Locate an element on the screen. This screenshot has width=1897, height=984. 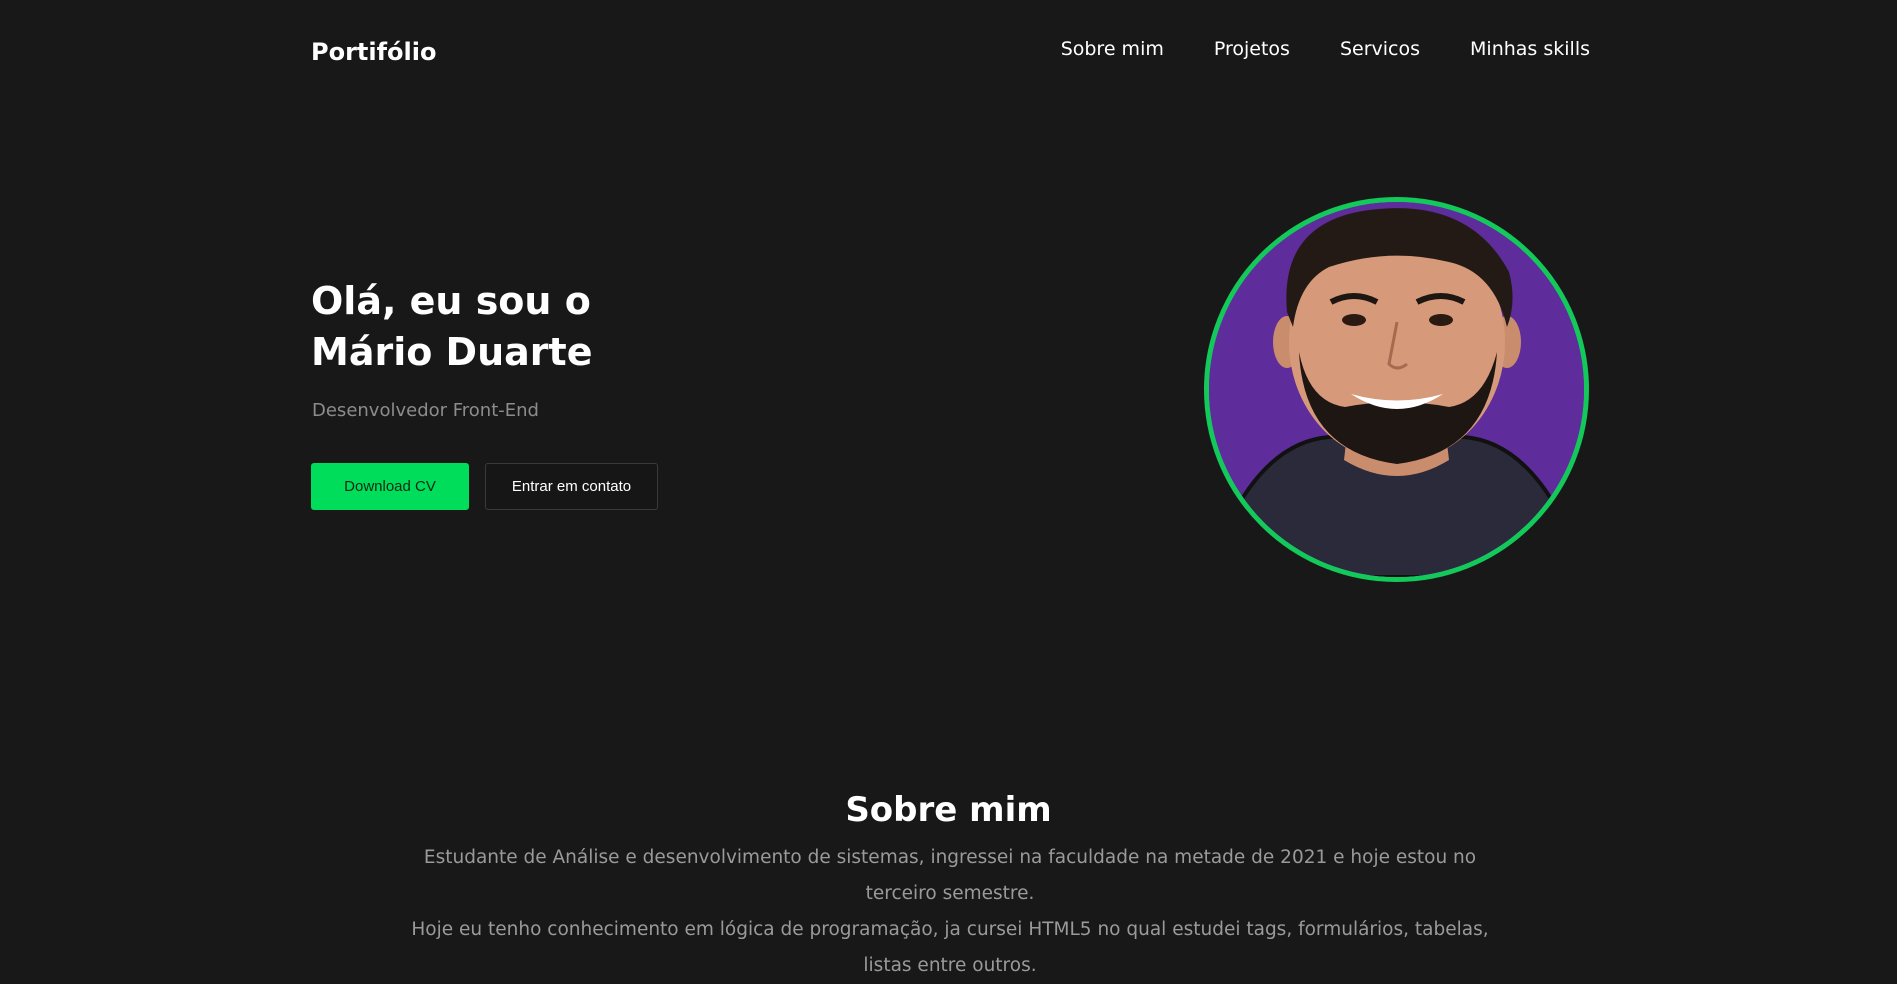
hero-subtitle: Desenvolvedor Front-End is located at coordinates (425, 410).